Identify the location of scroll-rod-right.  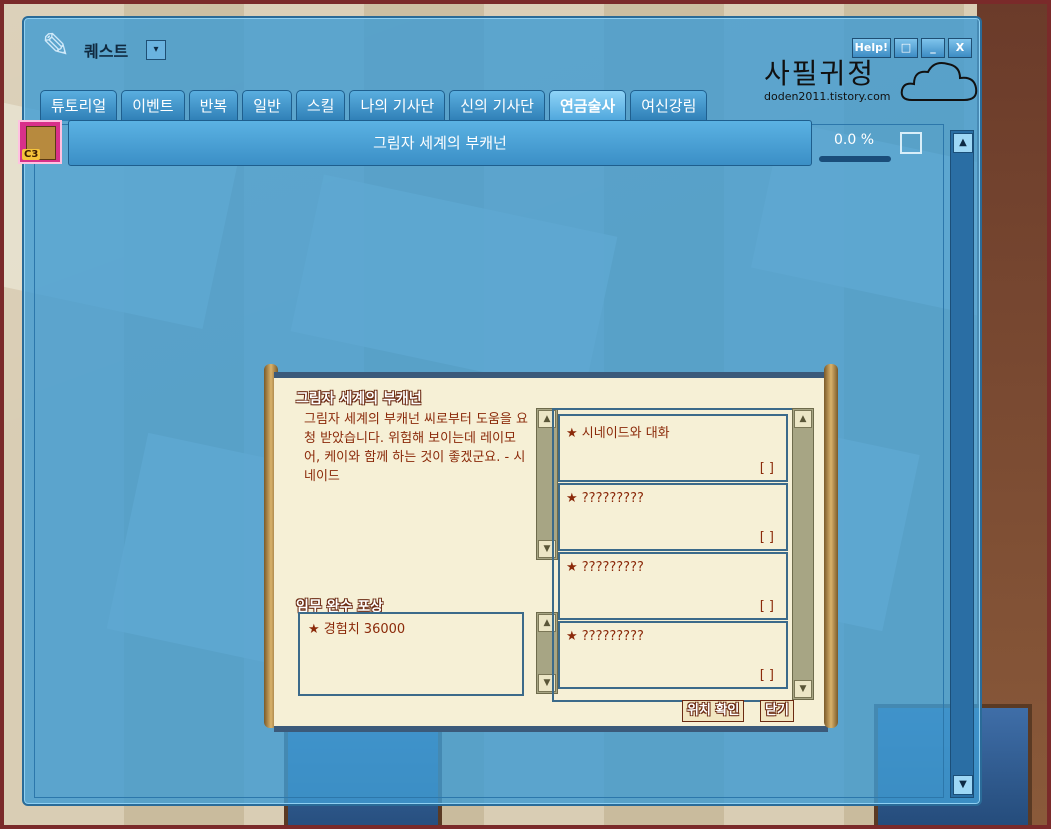
(831, 546).